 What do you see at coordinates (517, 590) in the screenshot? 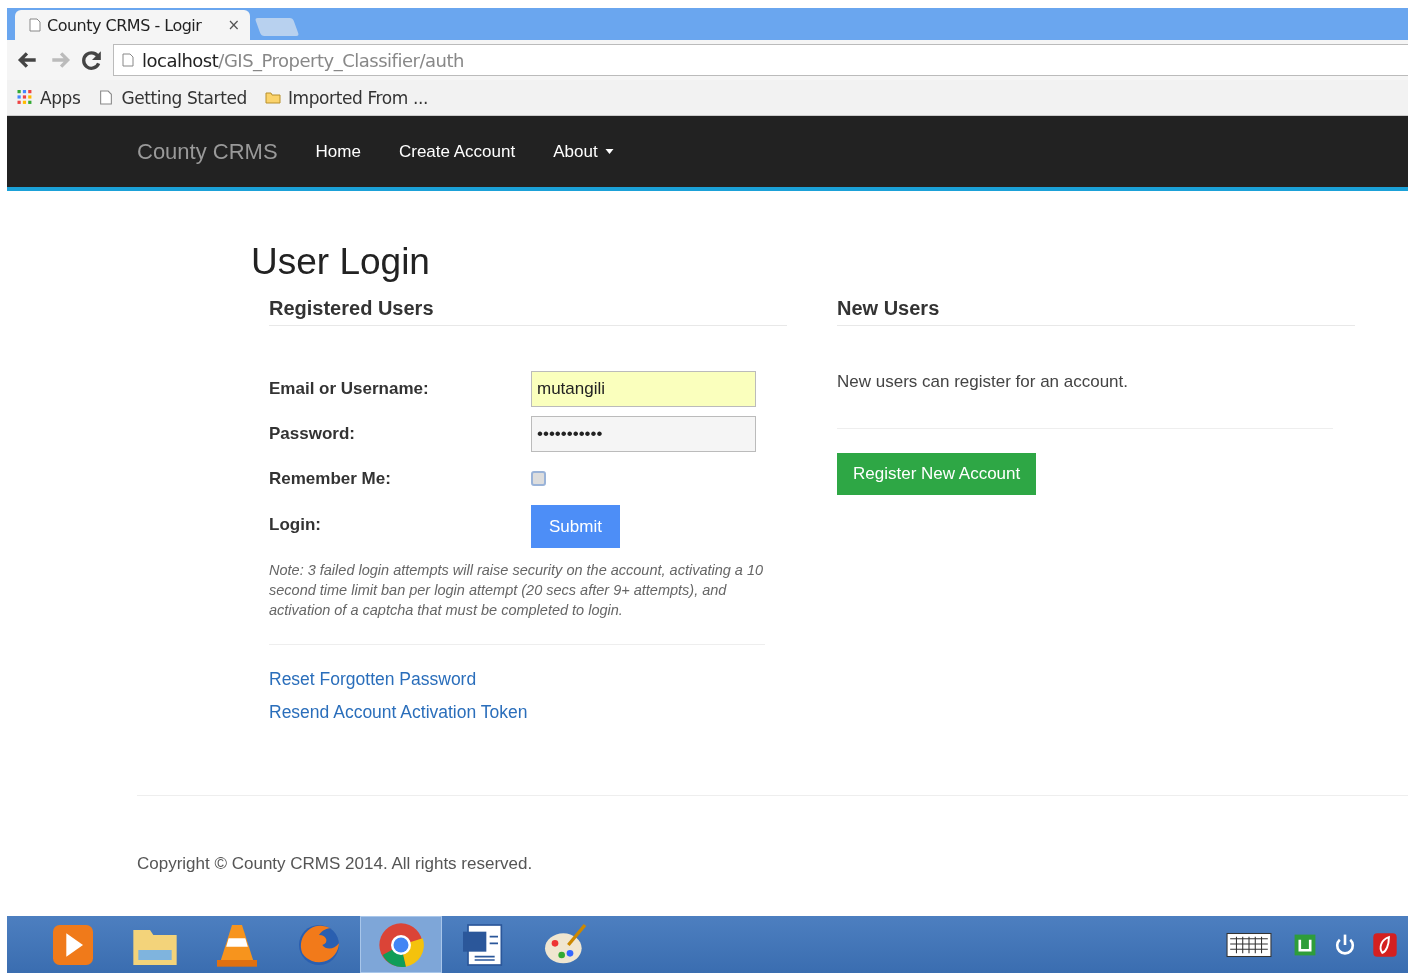
I see `note-text: Note: 3 failed login attempts will raise security on the account, activating a 10 second time limit ban per login attempt (20 secs after 9+ attempts), and activation of a captcha that must be completed to login.` at bounding box center [517, 590].